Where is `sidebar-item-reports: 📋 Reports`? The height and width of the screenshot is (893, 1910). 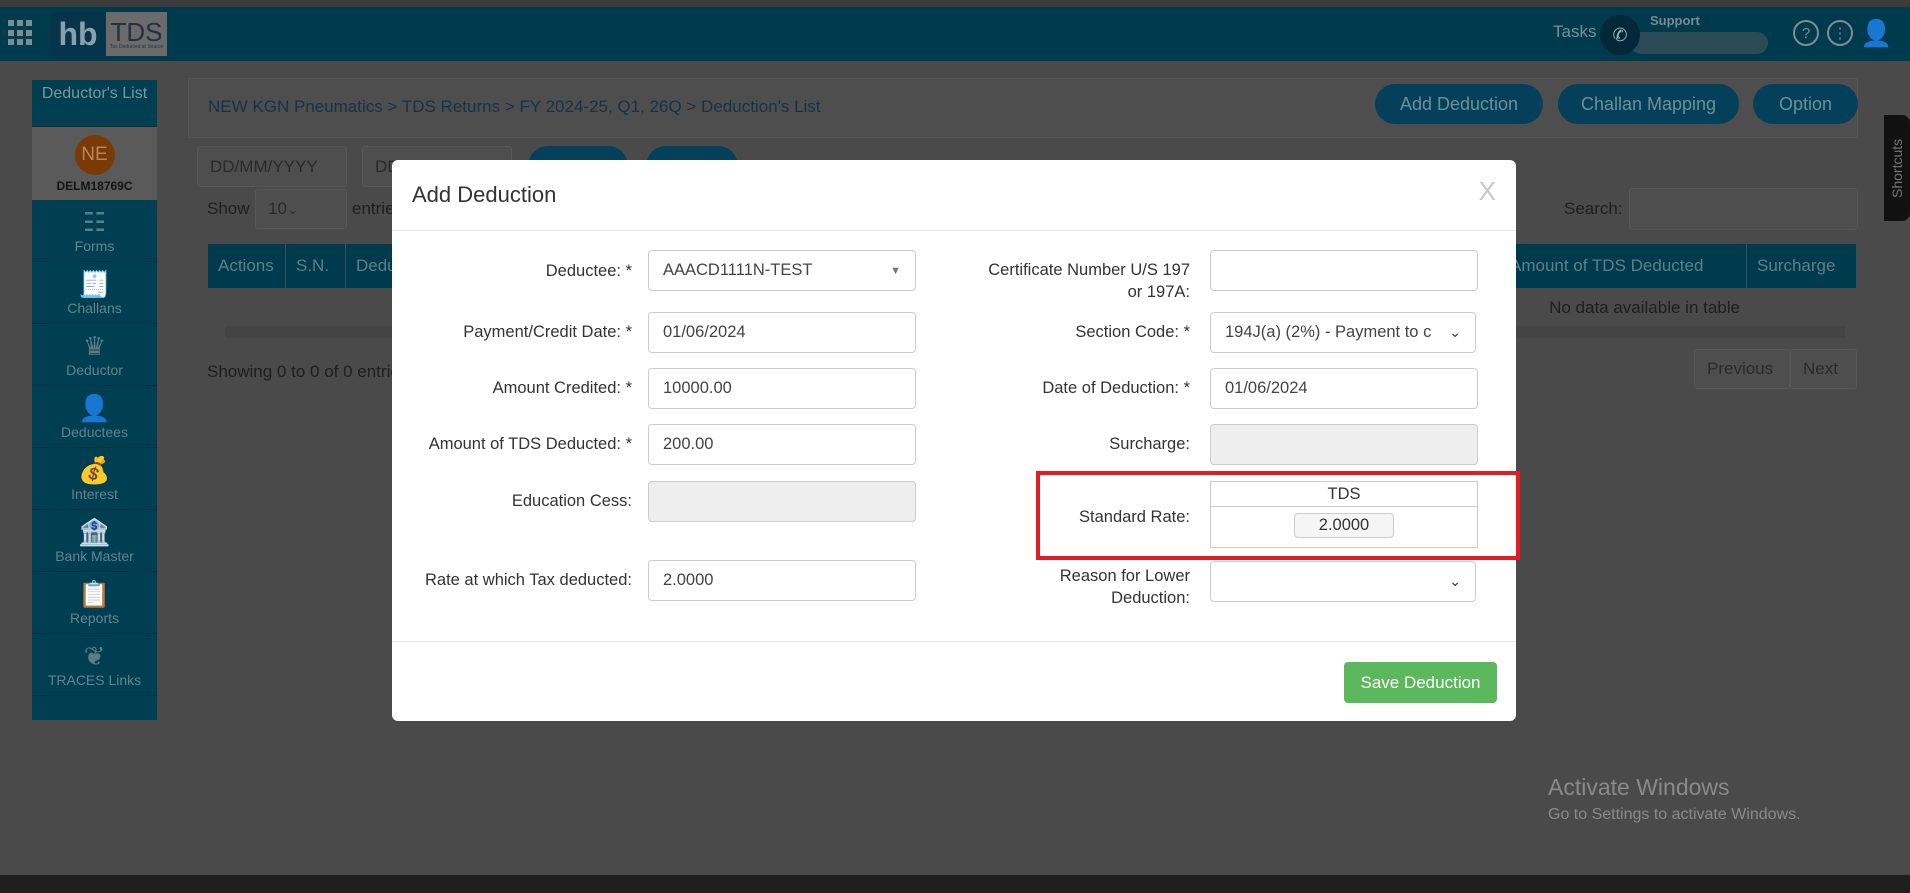
sidebar-item-reports: 📋 Reports is located at coordinates (94, 603).